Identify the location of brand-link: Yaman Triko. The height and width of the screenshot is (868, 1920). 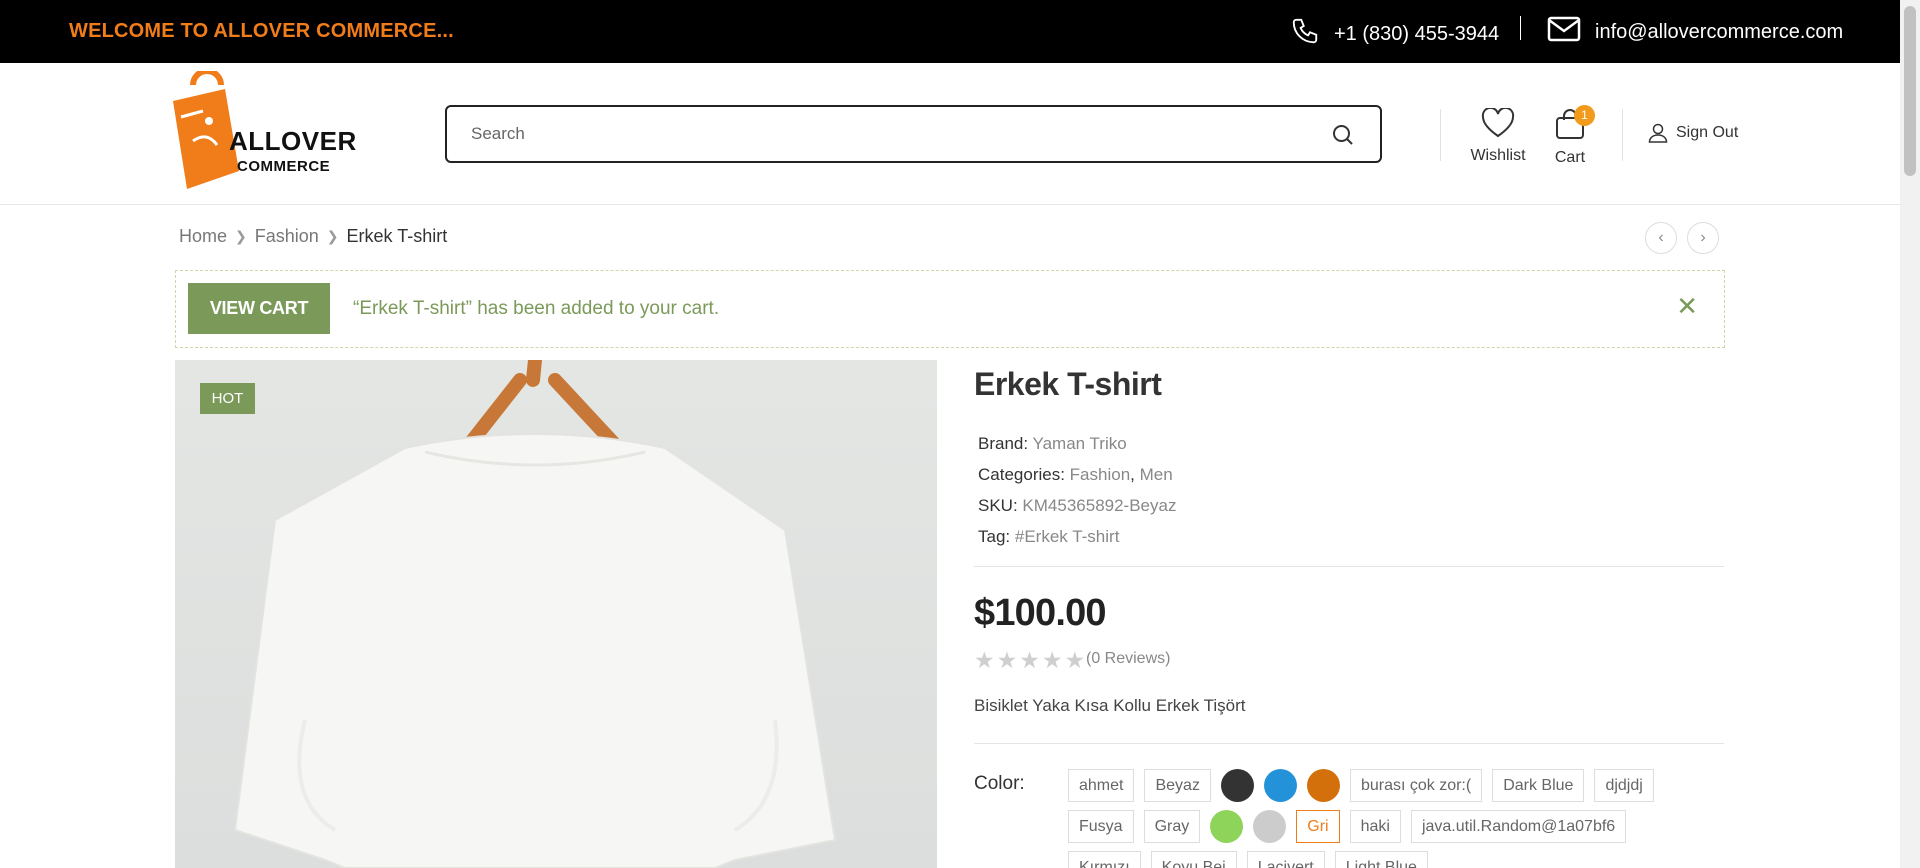
(1080, 443).